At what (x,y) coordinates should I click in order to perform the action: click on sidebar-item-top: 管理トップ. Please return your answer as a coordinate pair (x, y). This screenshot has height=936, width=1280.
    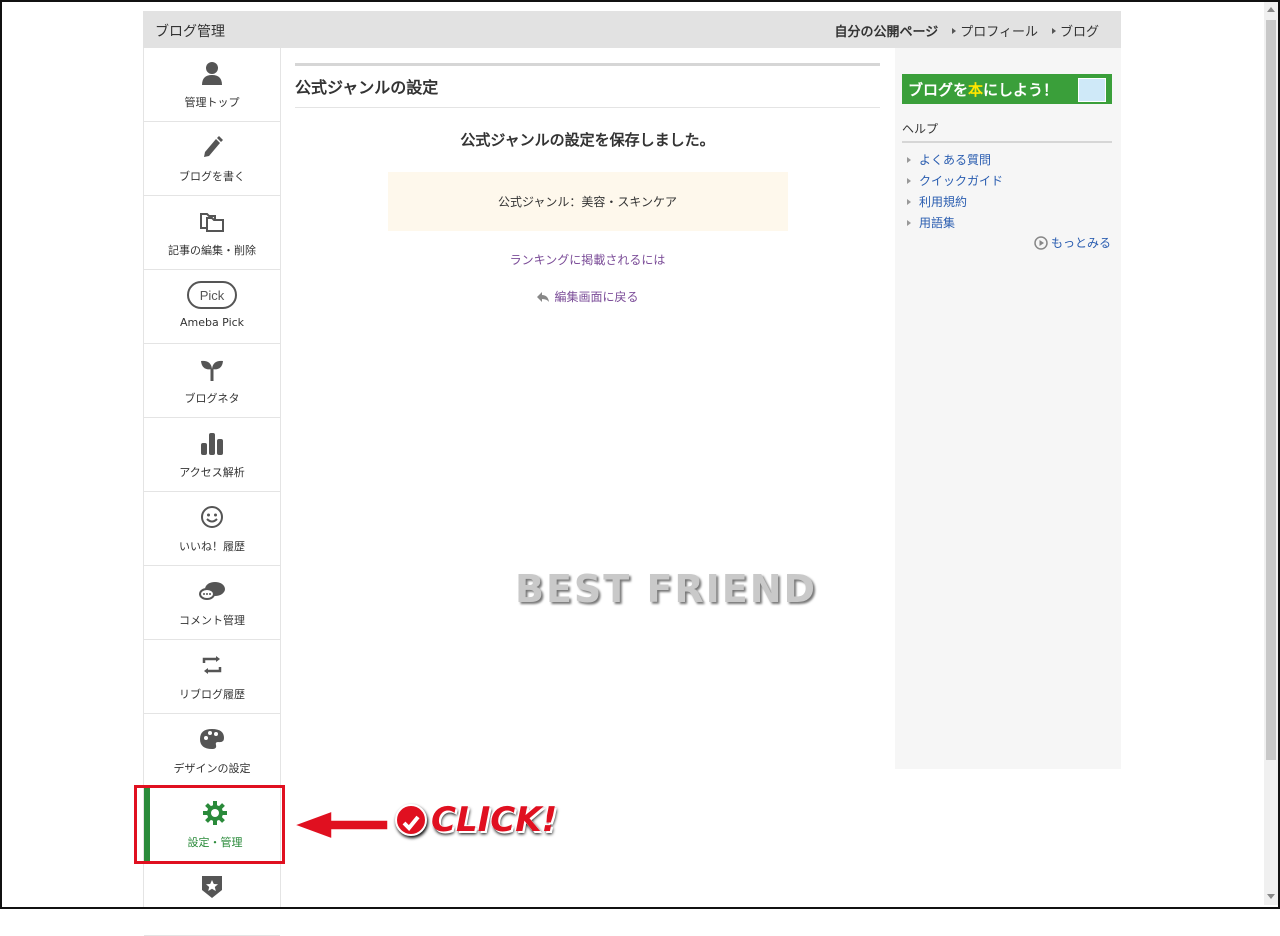
    Looking at the image, I should click on (212, 85).